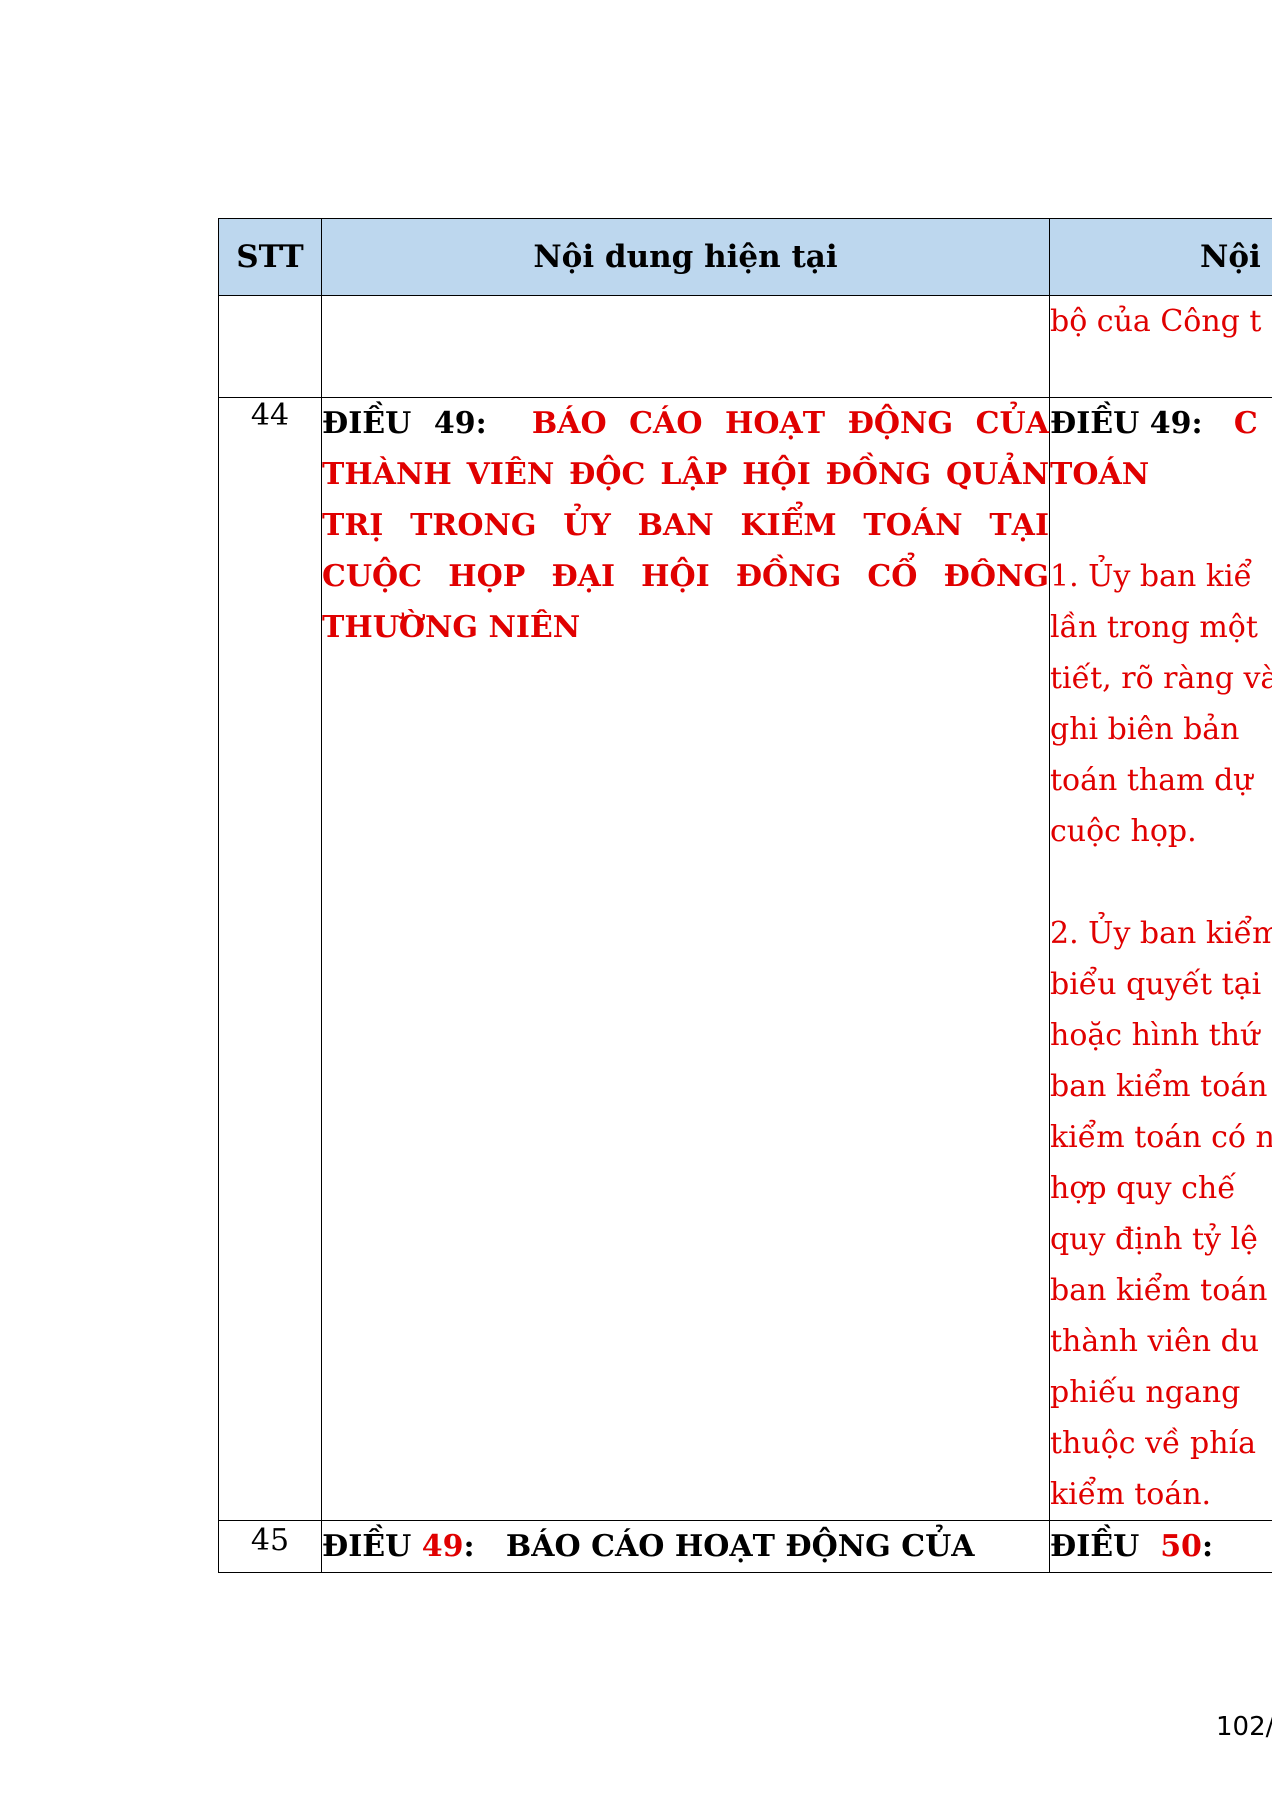 The image size is (1272, 1800). What do you see at coordinates (1151, 576) in the screenshot?
I see `text-line: 1. Ủy ban kiể` at bounding box center [1151, 576].